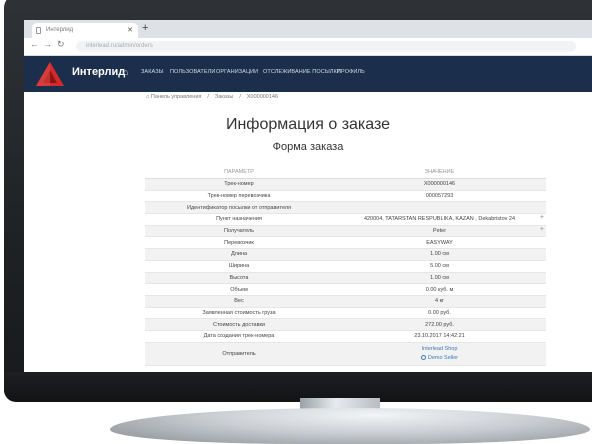  I want to click on sender-seller-link: Demo Seller, so click(439, 358).